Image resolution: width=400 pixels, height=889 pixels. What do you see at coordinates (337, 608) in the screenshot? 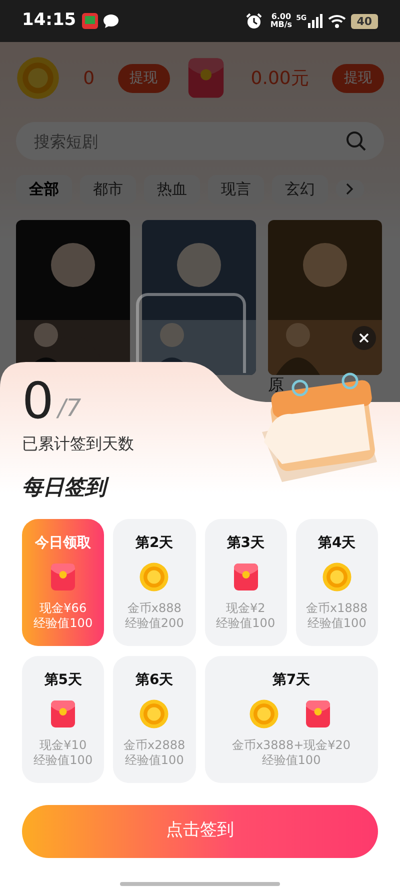
I see `reward-text: 金币x1888` at bounding box center [337, 608].